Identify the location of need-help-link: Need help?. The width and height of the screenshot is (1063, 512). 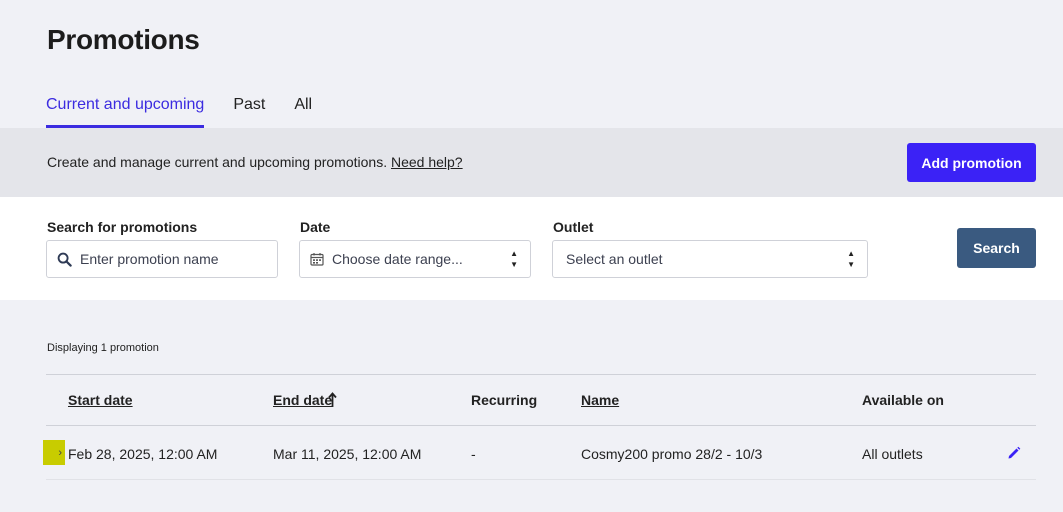
(427, 162).